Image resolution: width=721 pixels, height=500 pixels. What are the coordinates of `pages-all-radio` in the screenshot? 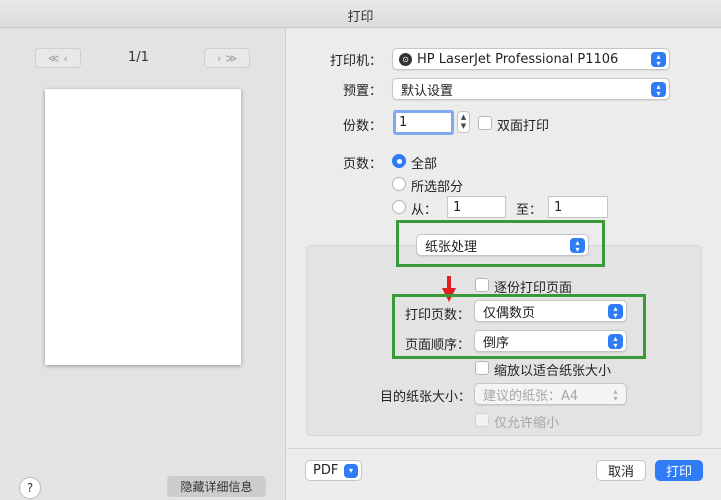 It's located at (399, 161).